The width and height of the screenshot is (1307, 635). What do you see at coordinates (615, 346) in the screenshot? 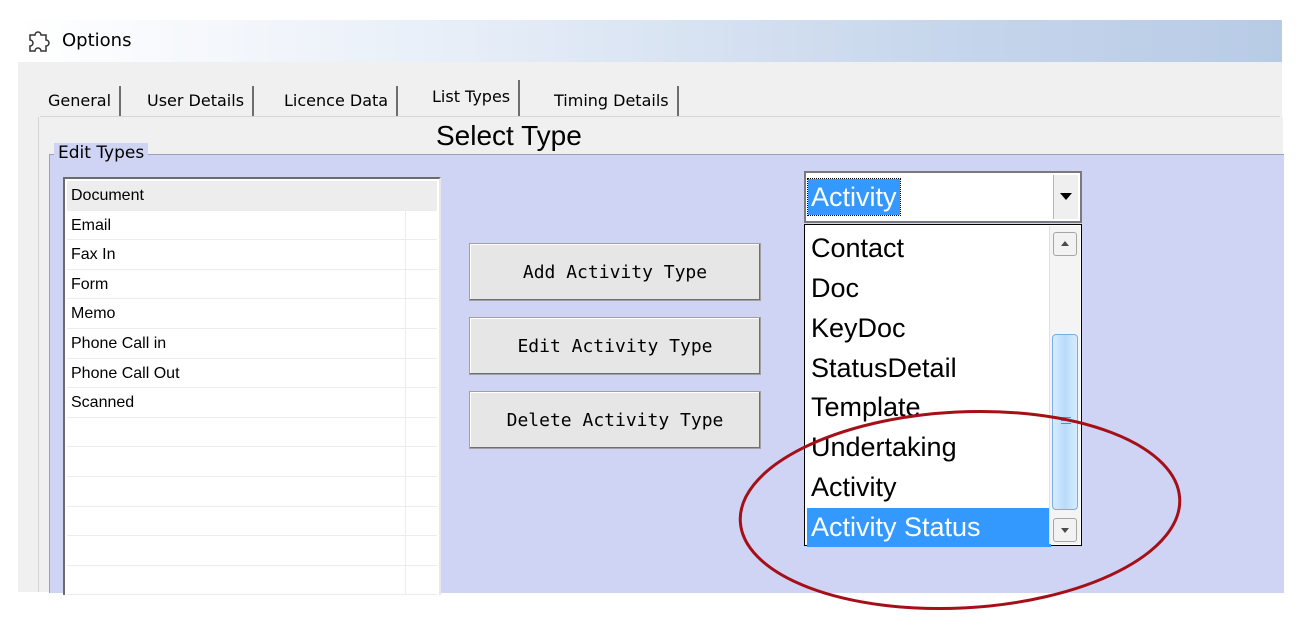
I see `edit-activity-type-button: Edit Activity Type` at bounding box center [615, 346].